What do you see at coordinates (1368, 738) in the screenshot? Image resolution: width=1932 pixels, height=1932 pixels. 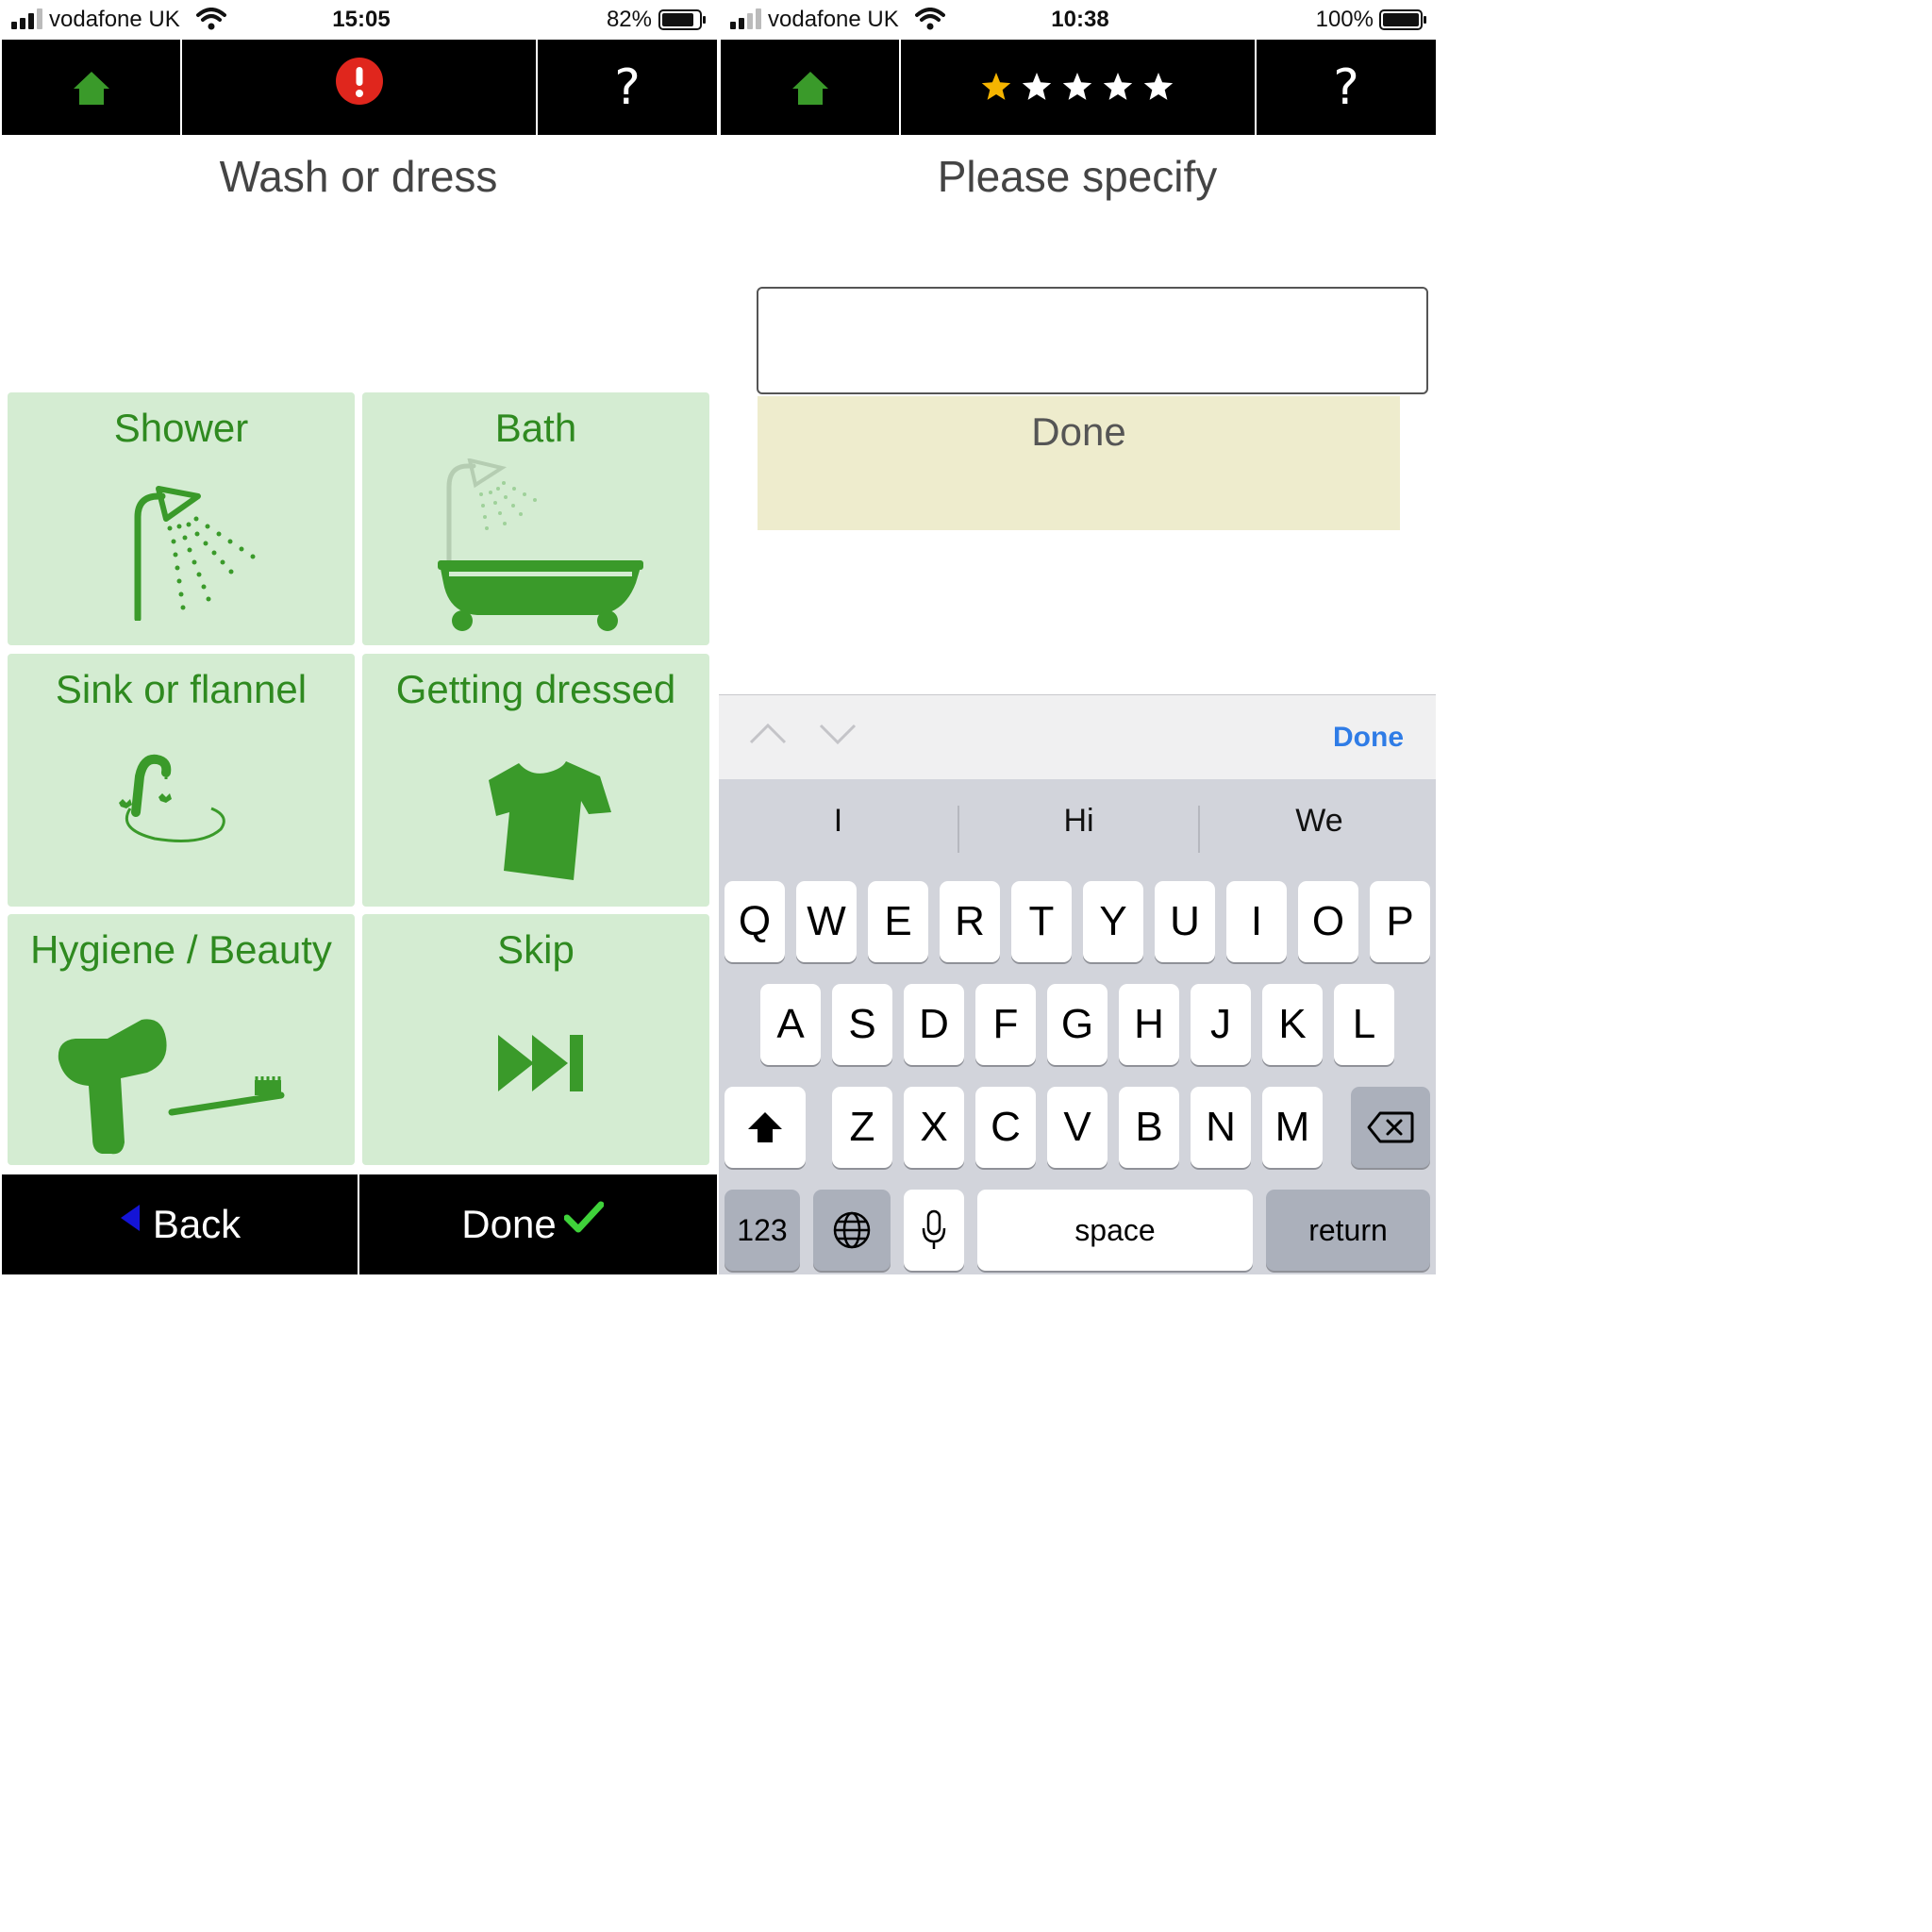 I see `keyboard-done-button: Done` at bounding box center [1368, 738].